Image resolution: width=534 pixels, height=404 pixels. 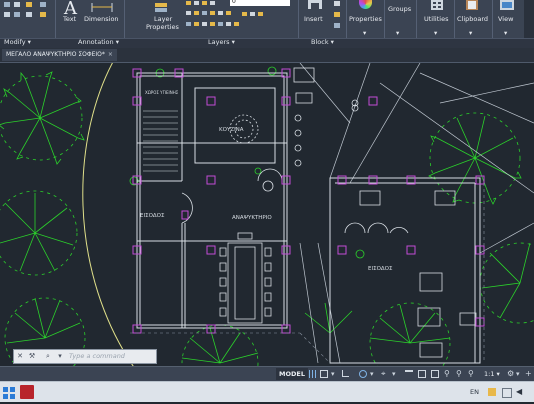 I want to click on layer-number: 0, so click(x=234, y=2).